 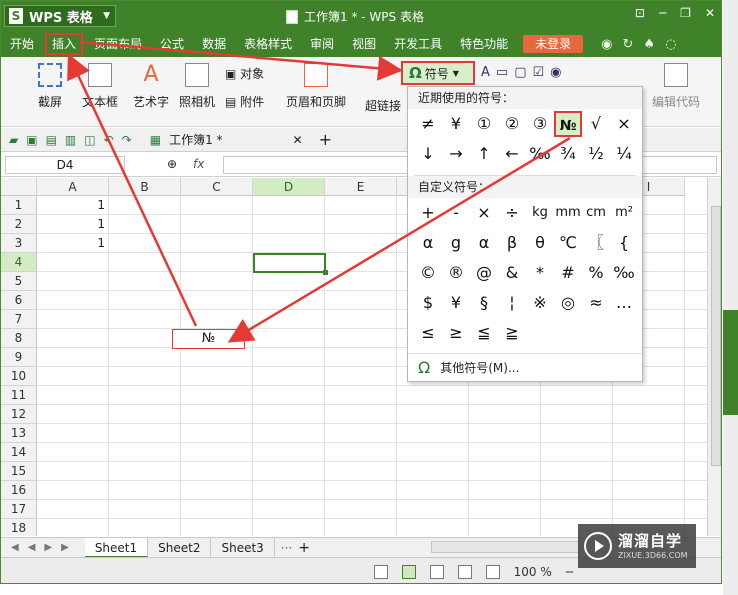 What do you see at coordinates (662, 13) in the screenshot?
I see `minimize-icon: ─` at bounding box center [662, 13].